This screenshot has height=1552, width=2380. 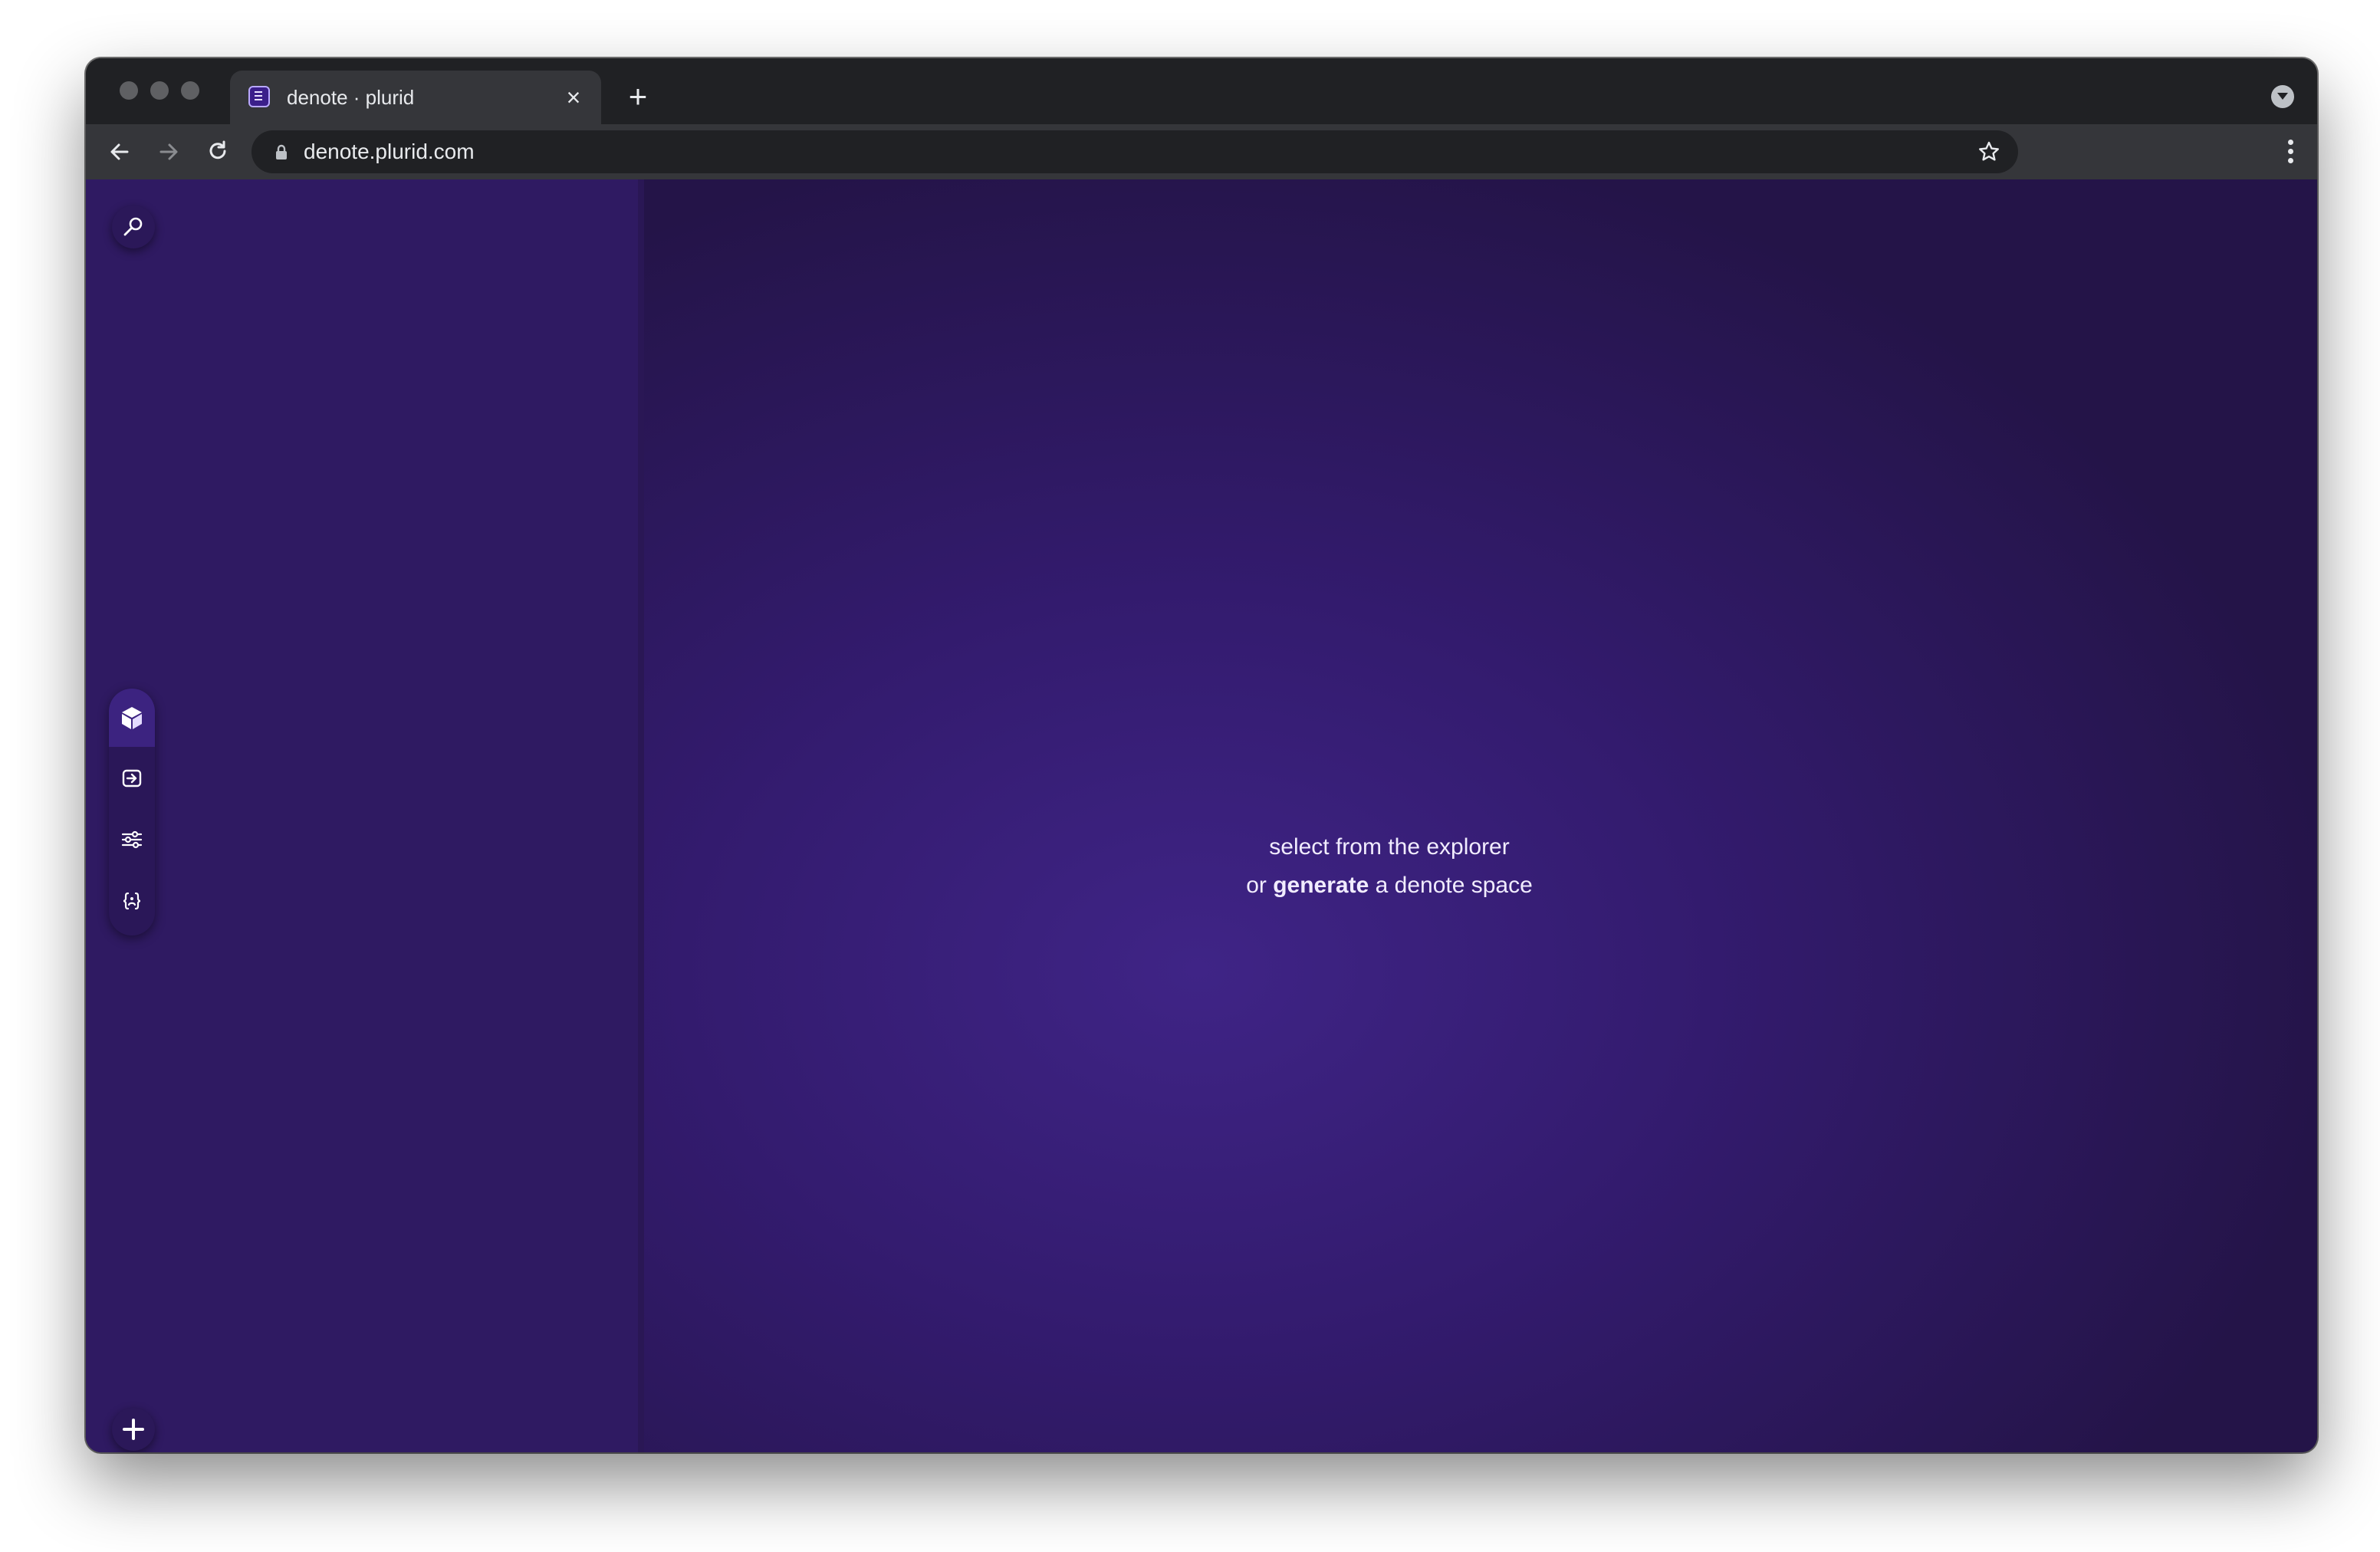 I want to click on reload-icon, so click(x=218, y=150).